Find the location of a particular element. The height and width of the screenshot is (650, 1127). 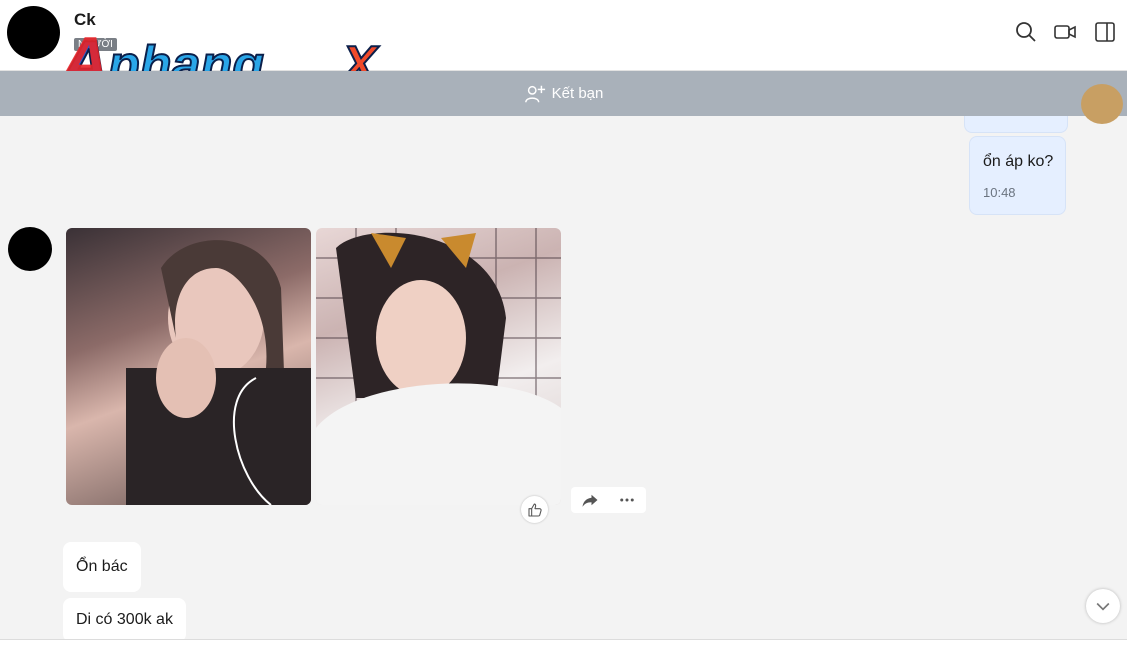

incoming-message-bubble: Di có 300k ak is located at coordinates (124, 620).